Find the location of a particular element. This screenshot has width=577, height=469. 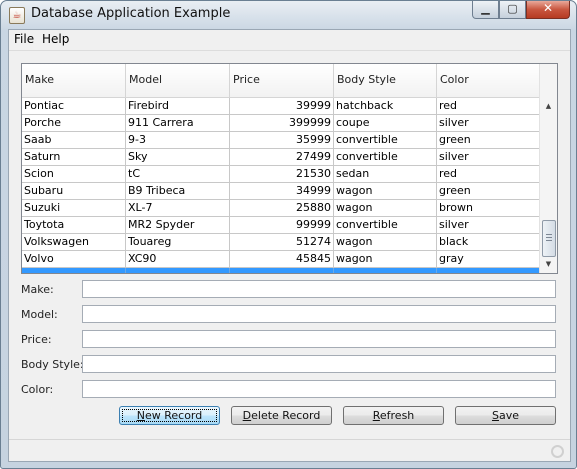

table-row is located at coordinates (281, 270).